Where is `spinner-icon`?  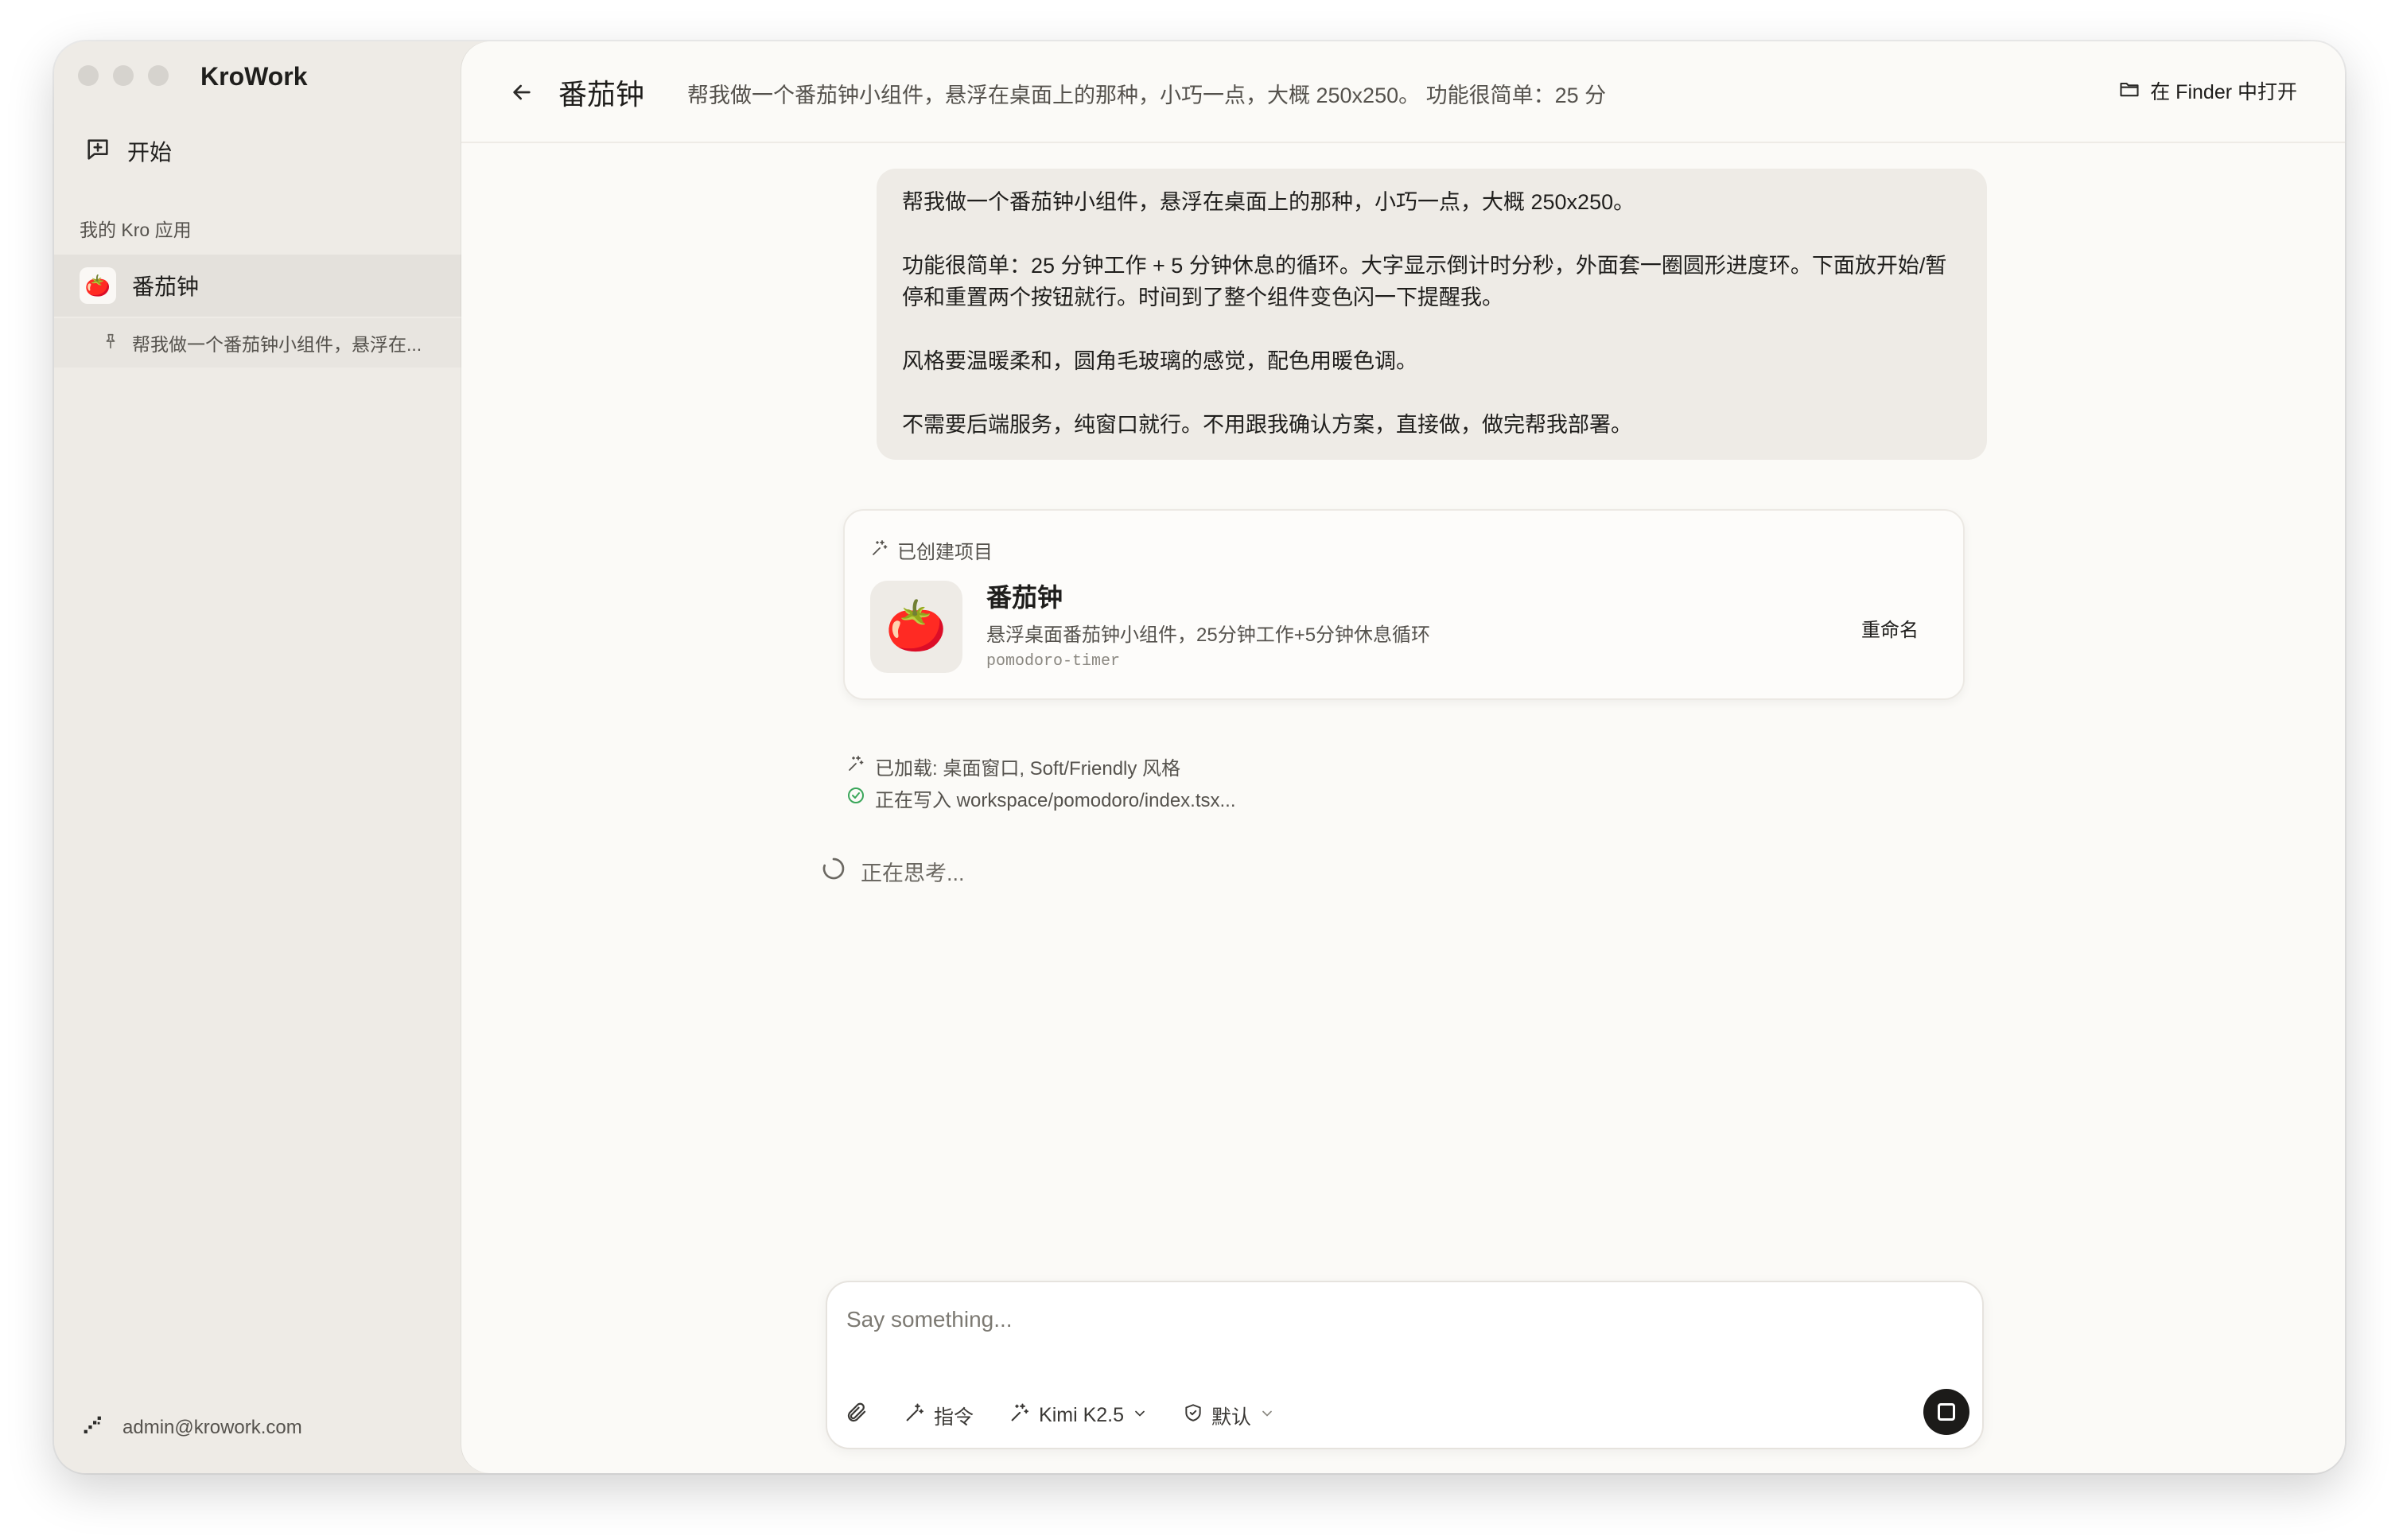
spinner-icon is located at coordinates (834, 871).